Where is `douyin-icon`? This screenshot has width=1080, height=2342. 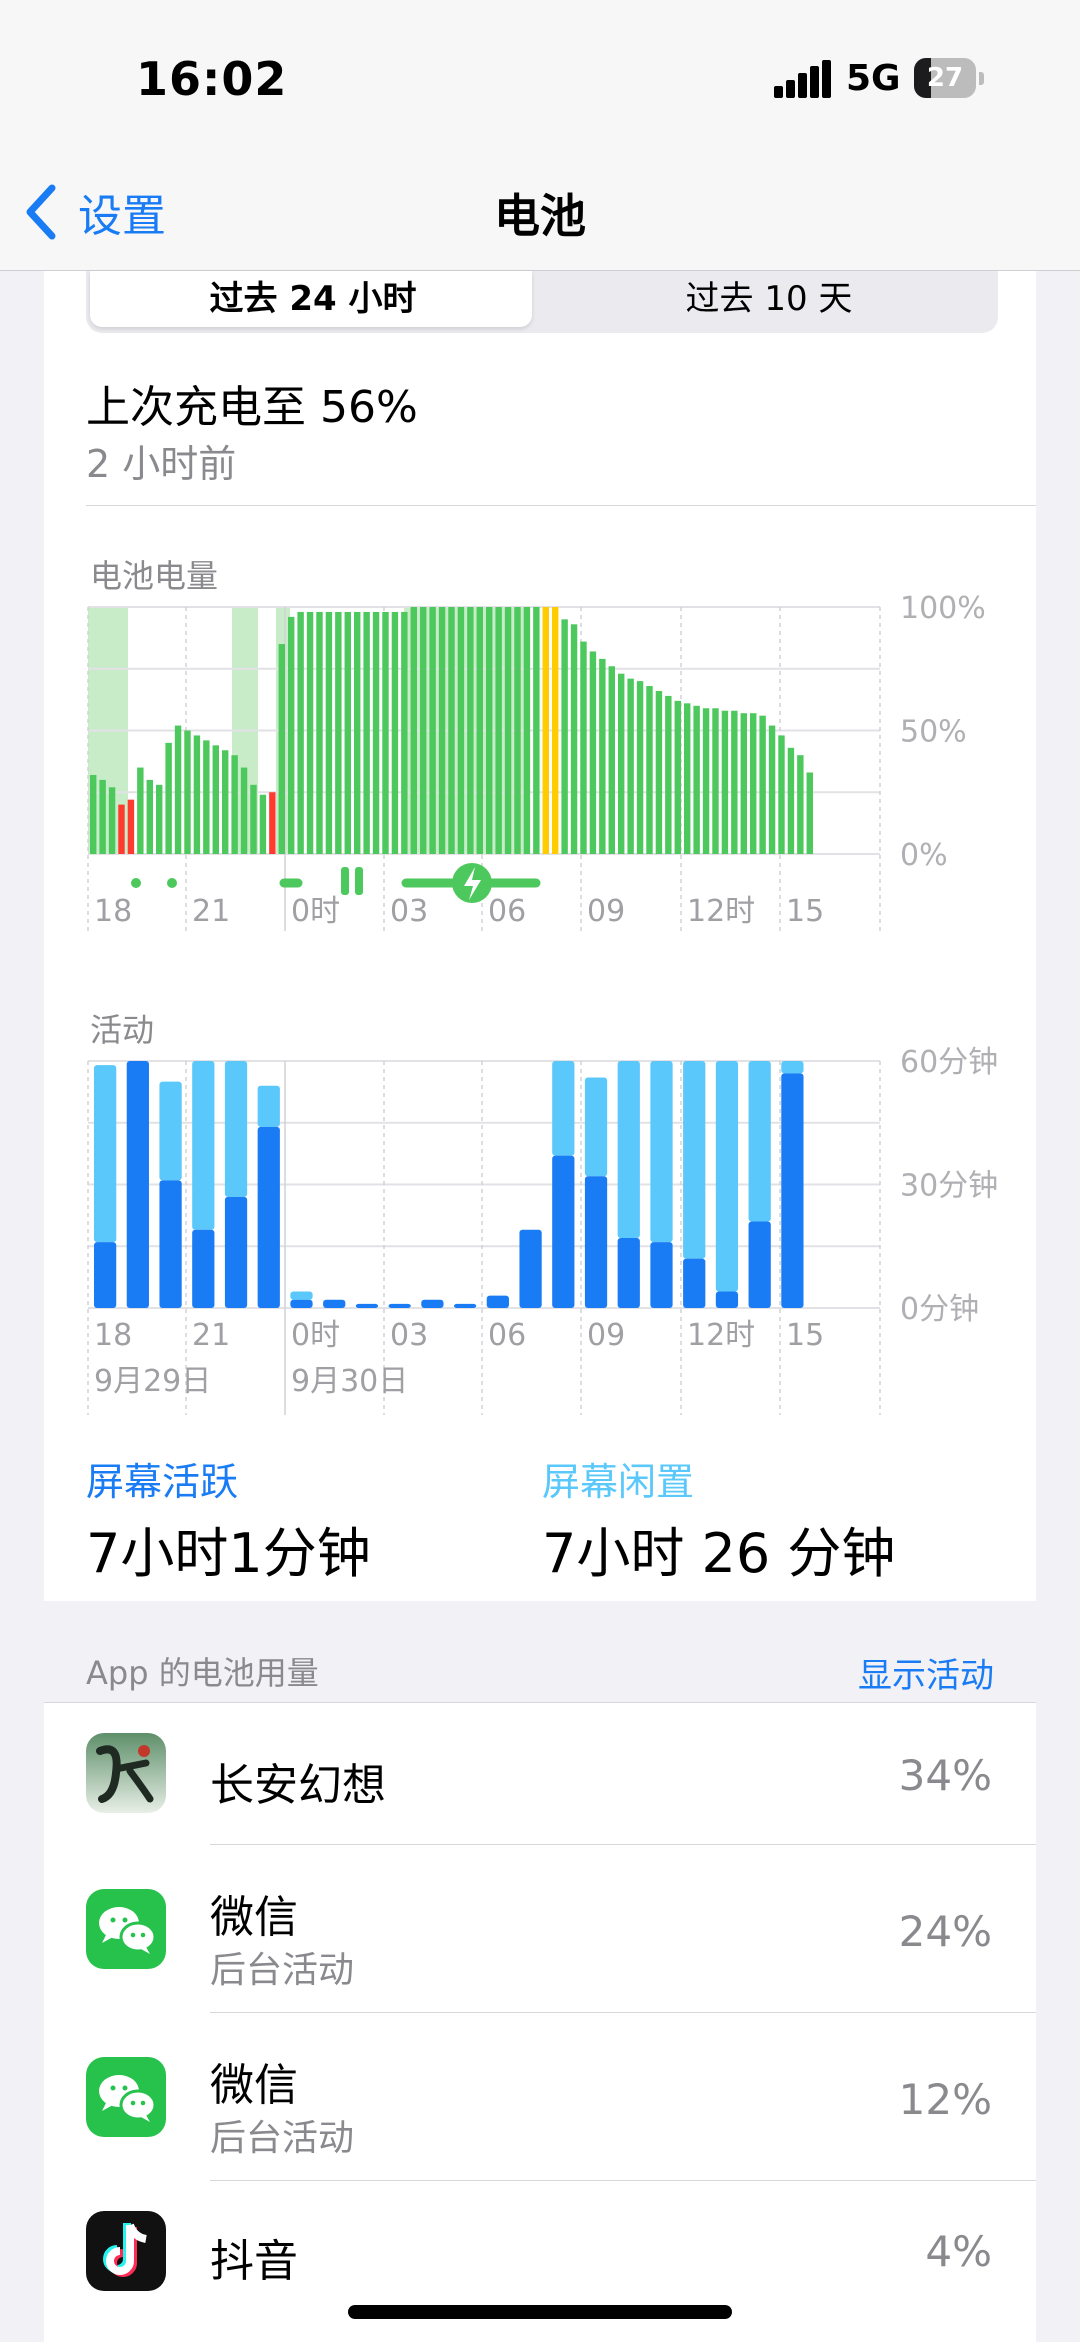
douyin-icon is located at coordinates (126, 2251).